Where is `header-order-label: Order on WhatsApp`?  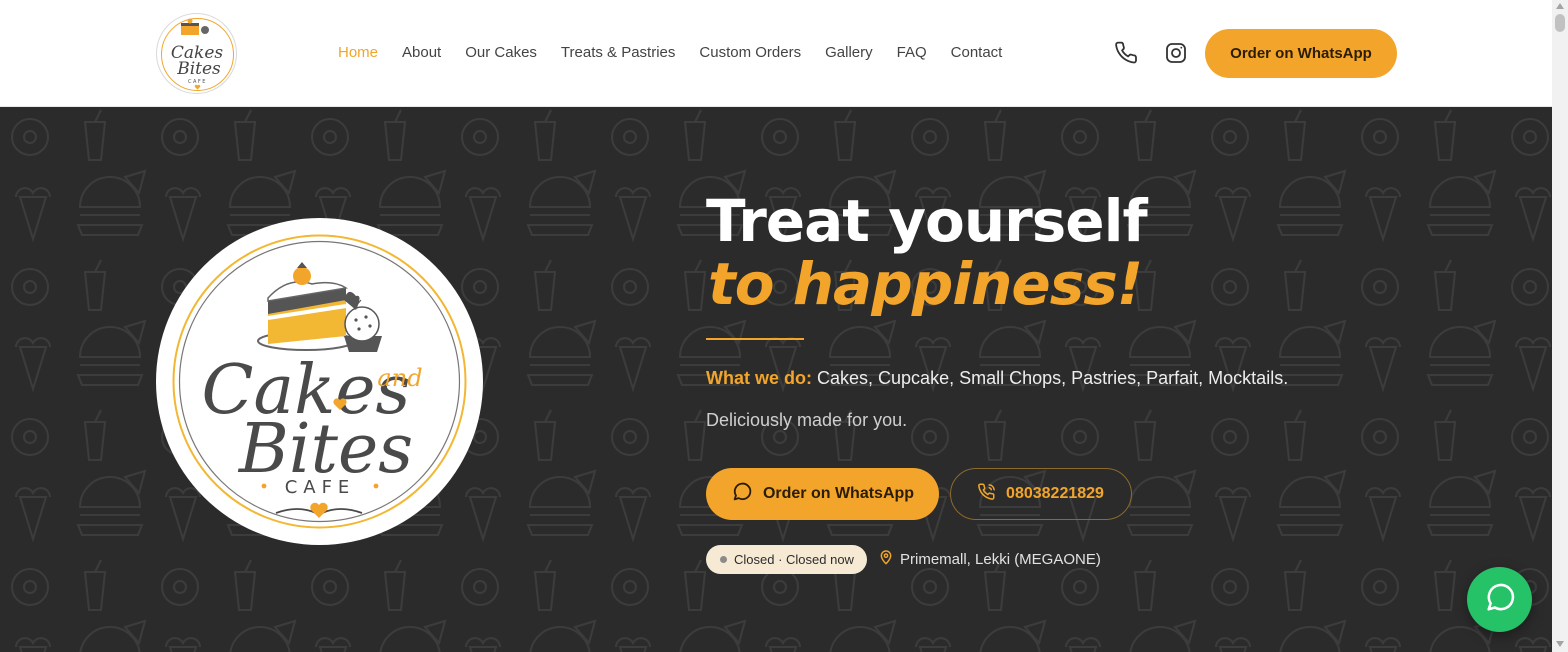
header-order-label: Order on WhatsApp is located at coordinates (1301, 53).